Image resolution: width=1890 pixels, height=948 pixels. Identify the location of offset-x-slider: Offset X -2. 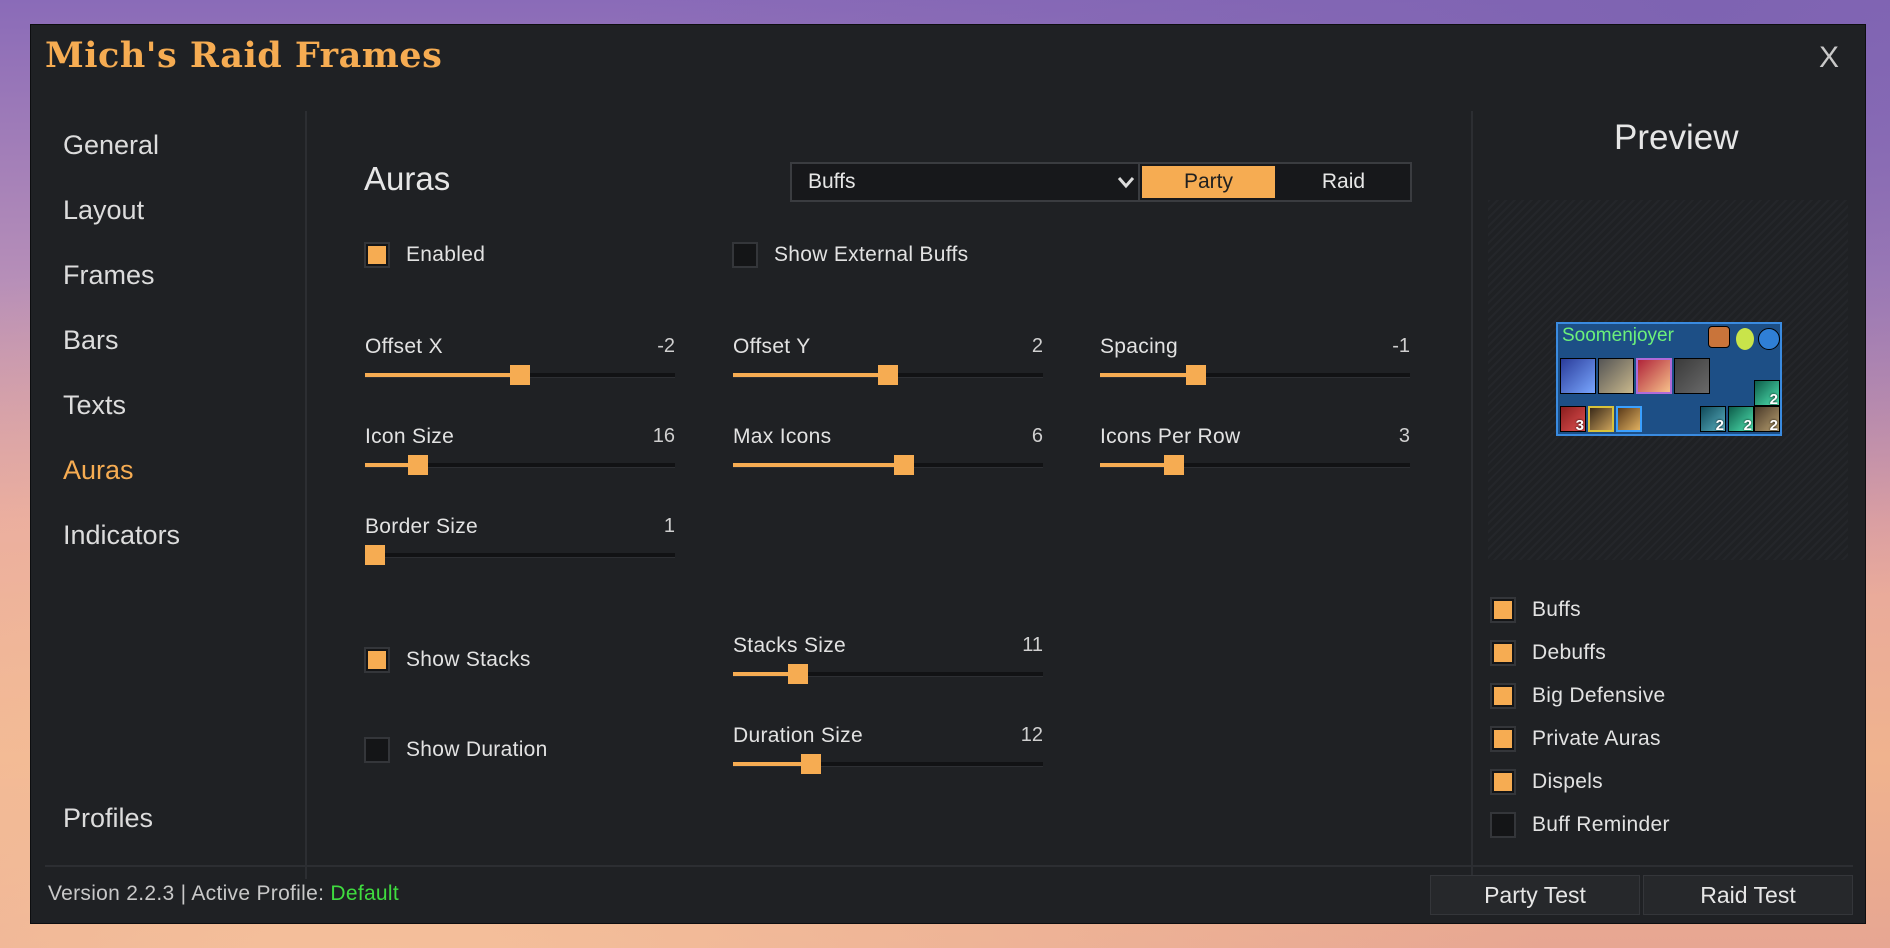
(520, 365).